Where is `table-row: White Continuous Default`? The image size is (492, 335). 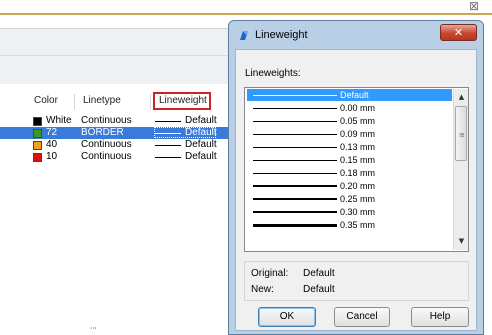
table-row: White Continuous Default is located at coordinates (122, 121).